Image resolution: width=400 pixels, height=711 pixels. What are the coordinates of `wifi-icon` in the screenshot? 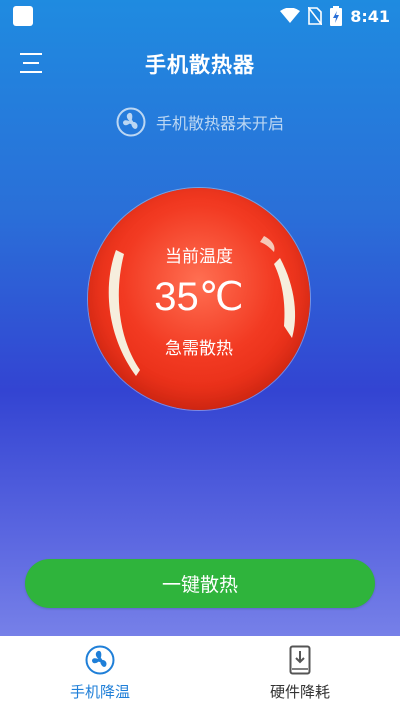 It's located at (290, 15).